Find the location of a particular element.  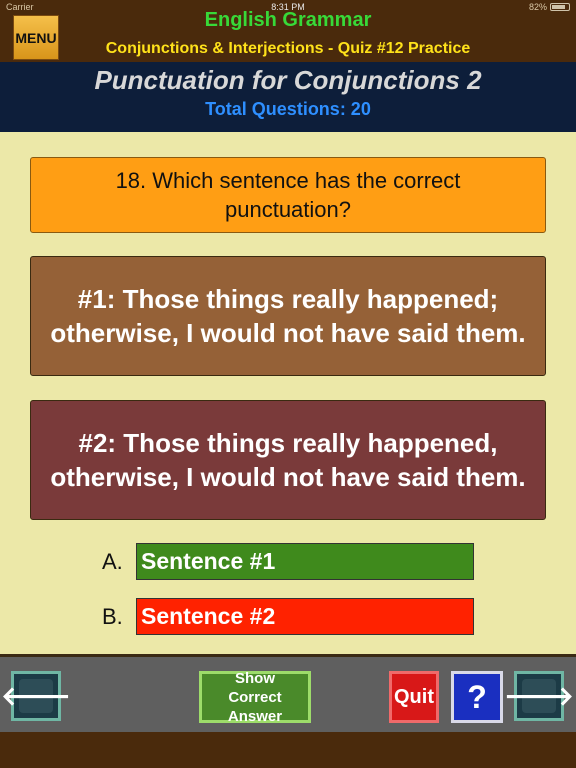

answer-b-button: Sentence #2 is located at coordinates (305, 616).